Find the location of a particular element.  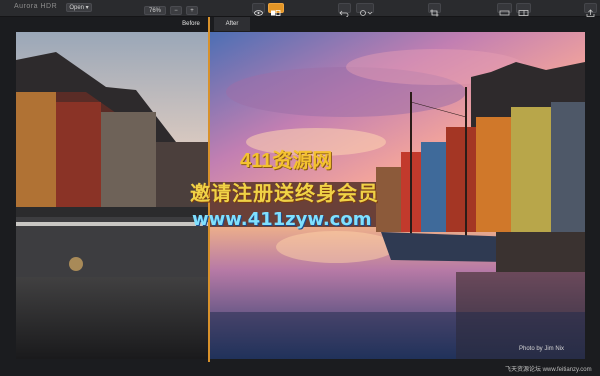

zoom-in-button: + is located at coordinates (192, 10).